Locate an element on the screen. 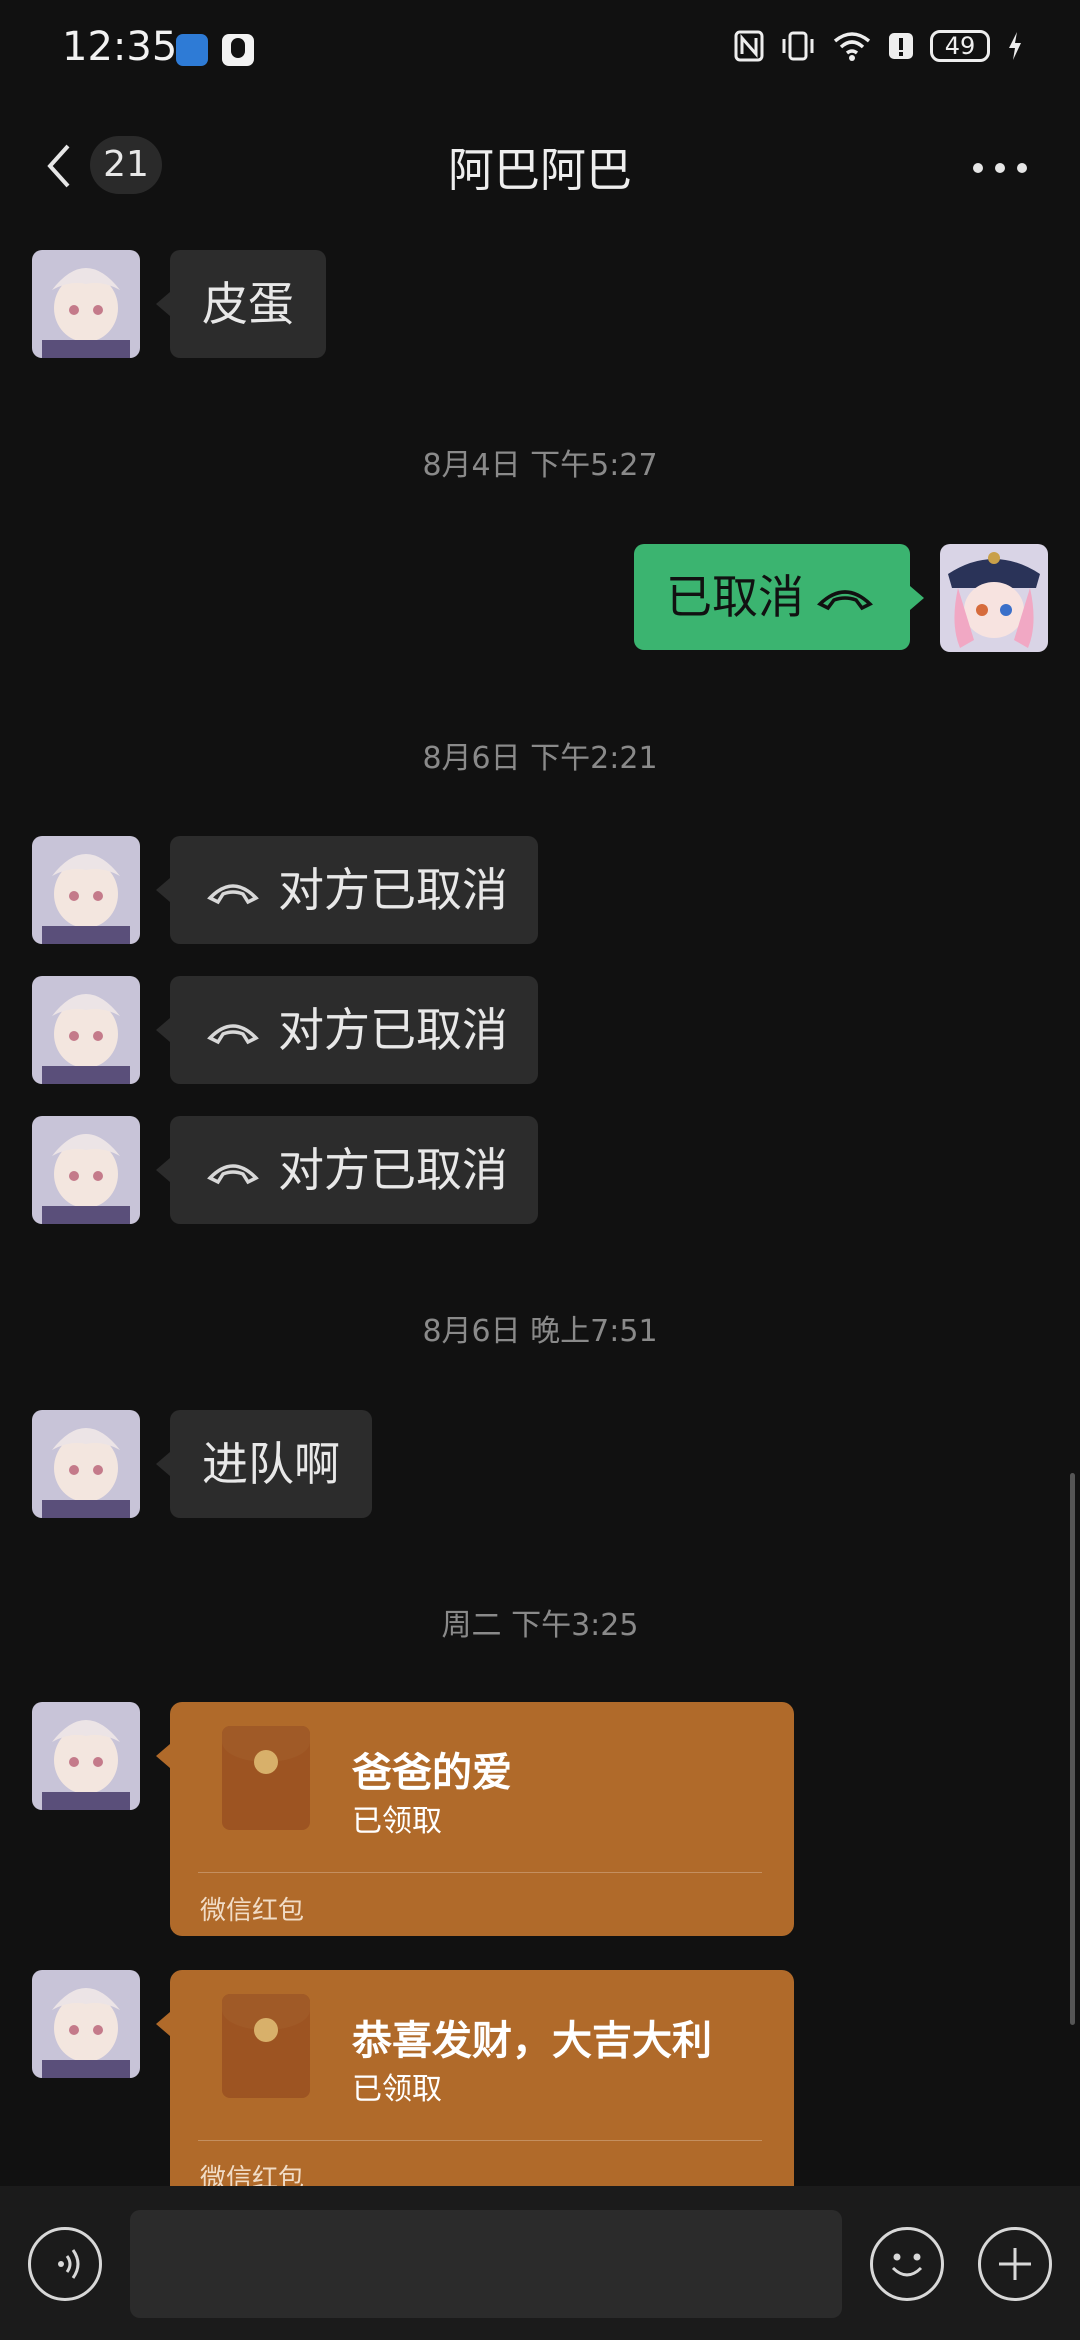  red-packet-title: 爸爸的爱 is located at coordinates (432, 1773).